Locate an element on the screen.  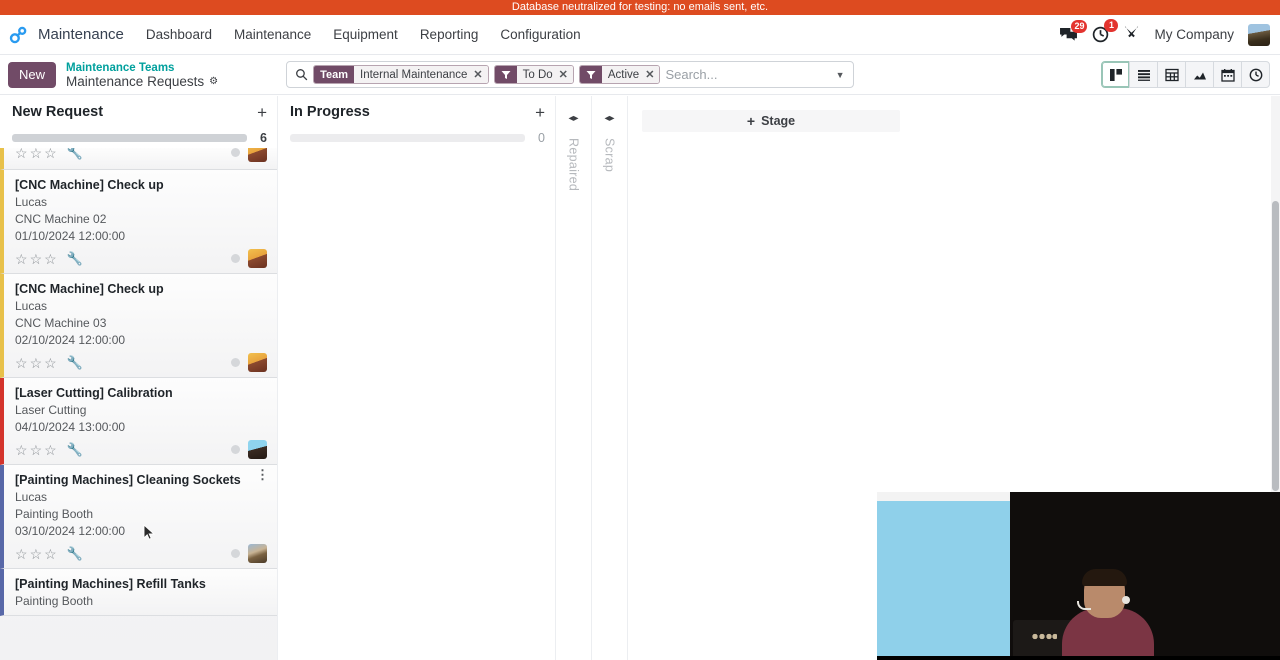
search-input is located at coordinates (746, 74).